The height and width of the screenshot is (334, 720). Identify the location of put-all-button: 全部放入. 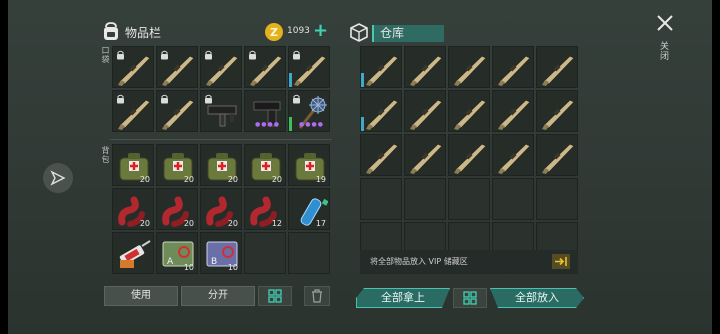
(537, 298).